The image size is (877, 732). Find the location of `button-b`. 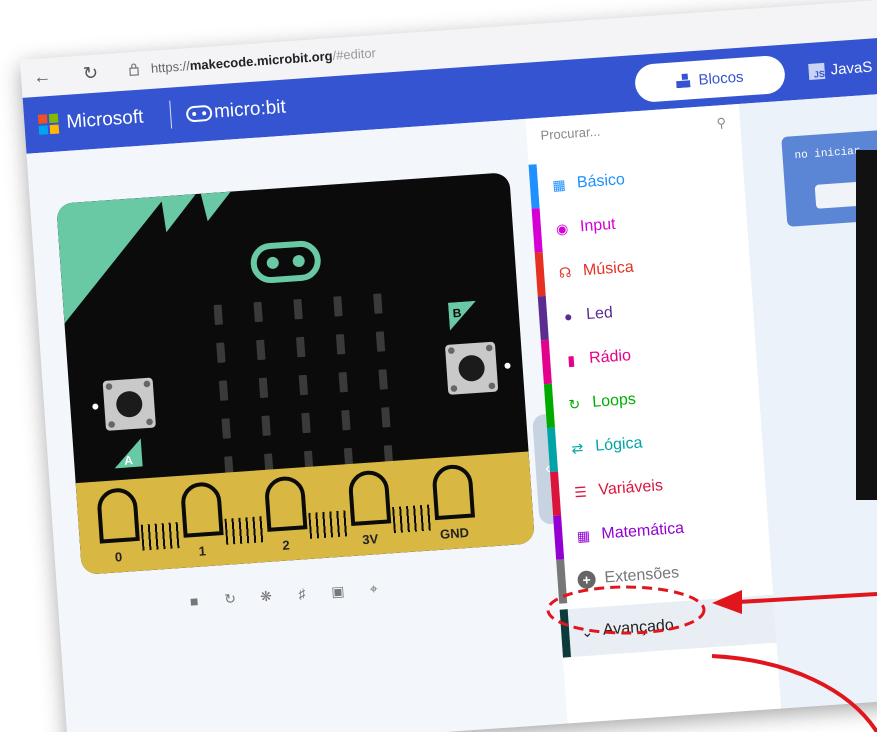

button-b is located at coordinates (471, 368).